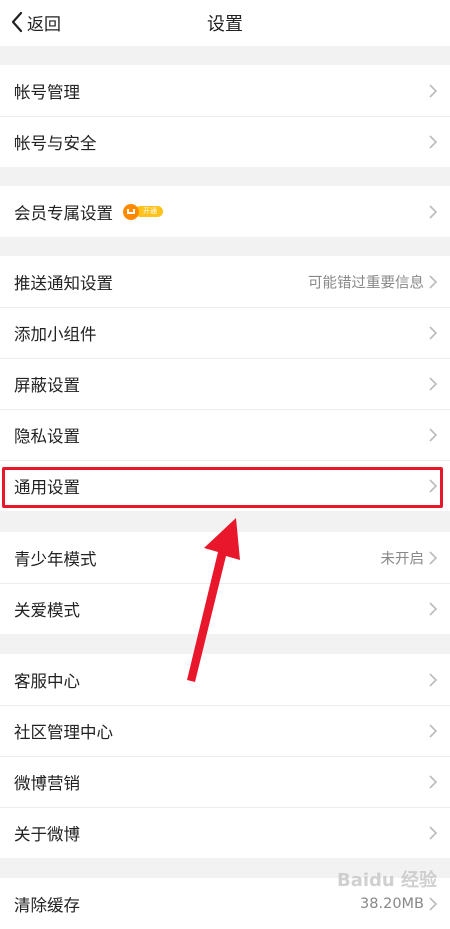 This screenshot has height=929, width=450. Describe the element at coordinates (55, 143) in the screenshot. I see `row-label: 帐号与安全` at that location.